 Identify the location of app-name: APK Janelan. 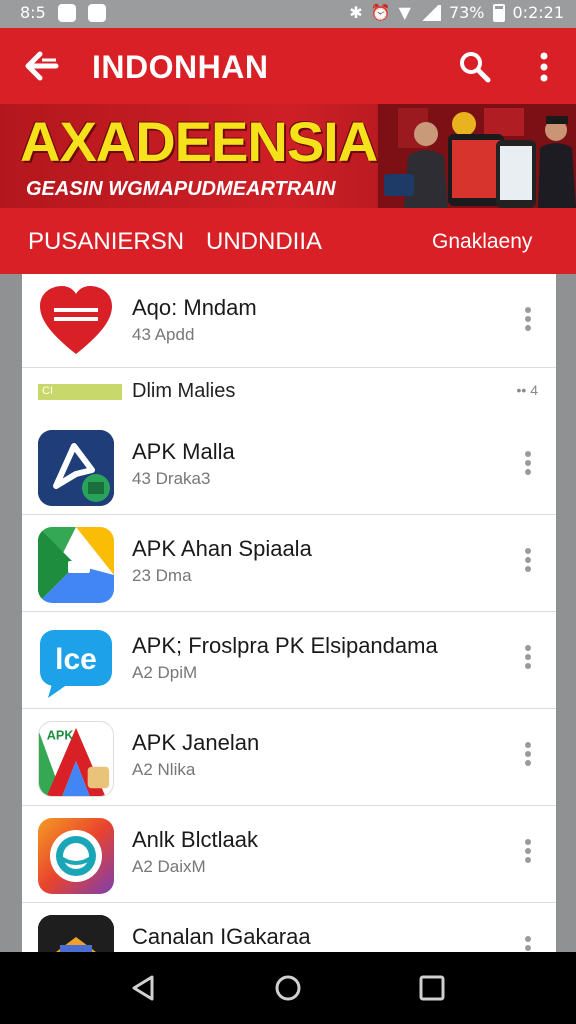
(196, 742).